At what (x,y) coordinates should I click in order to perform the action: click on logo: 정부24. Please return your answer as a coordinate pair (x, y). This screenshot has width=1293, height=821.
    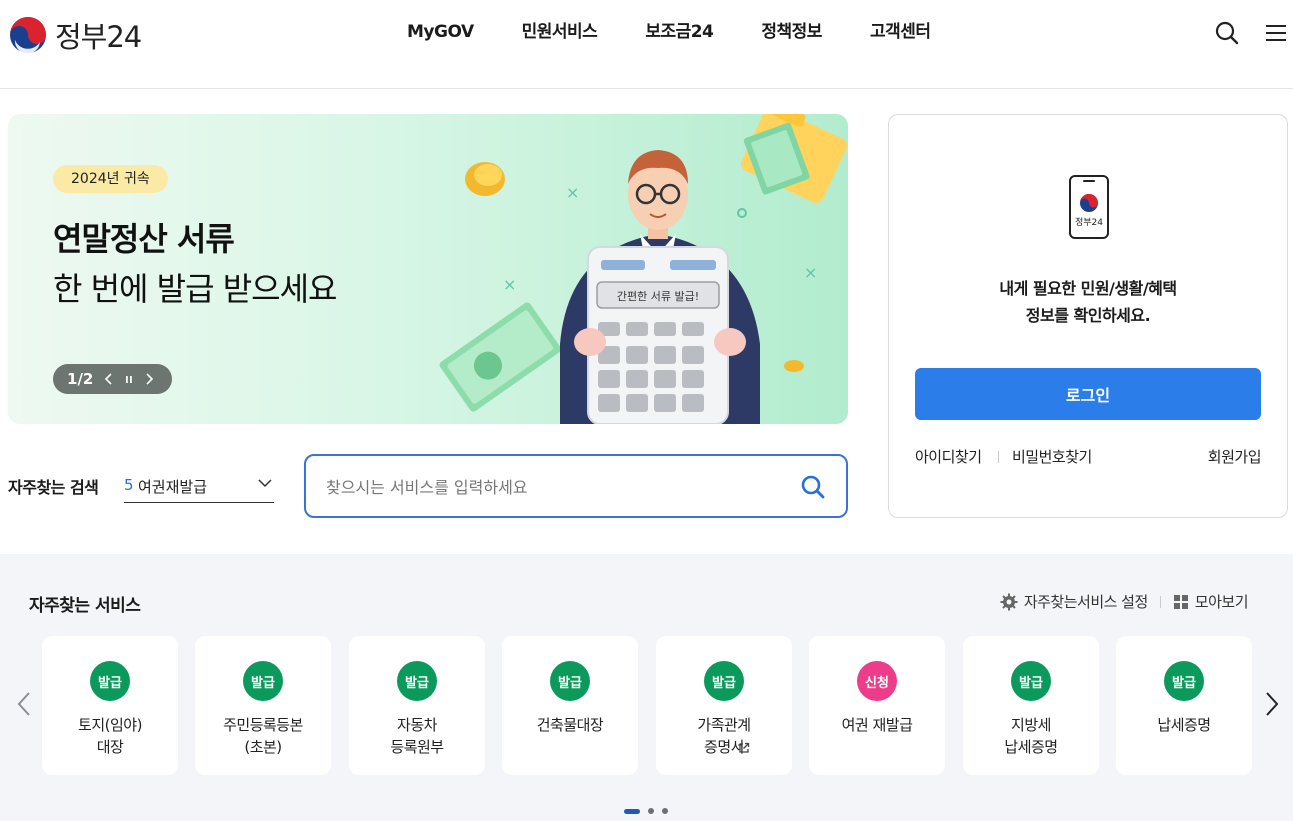
    Looking at the image, I should click on (75, 35).